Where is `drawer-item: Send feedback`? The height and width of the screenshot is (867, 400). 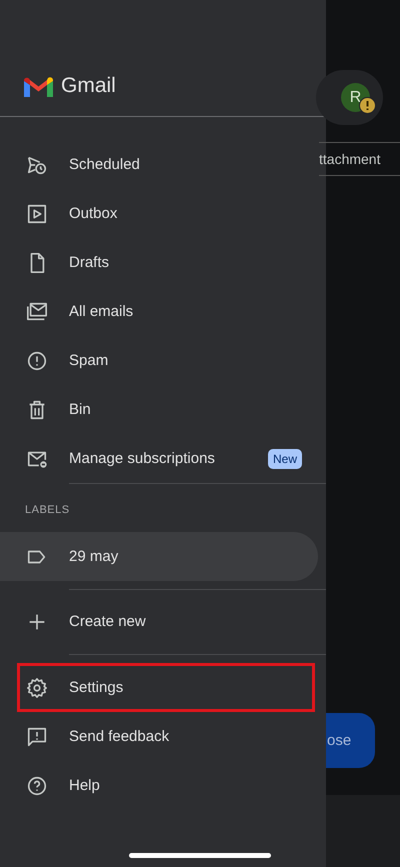
drawer-item: Send feedback is located at coordinates (166, 736).